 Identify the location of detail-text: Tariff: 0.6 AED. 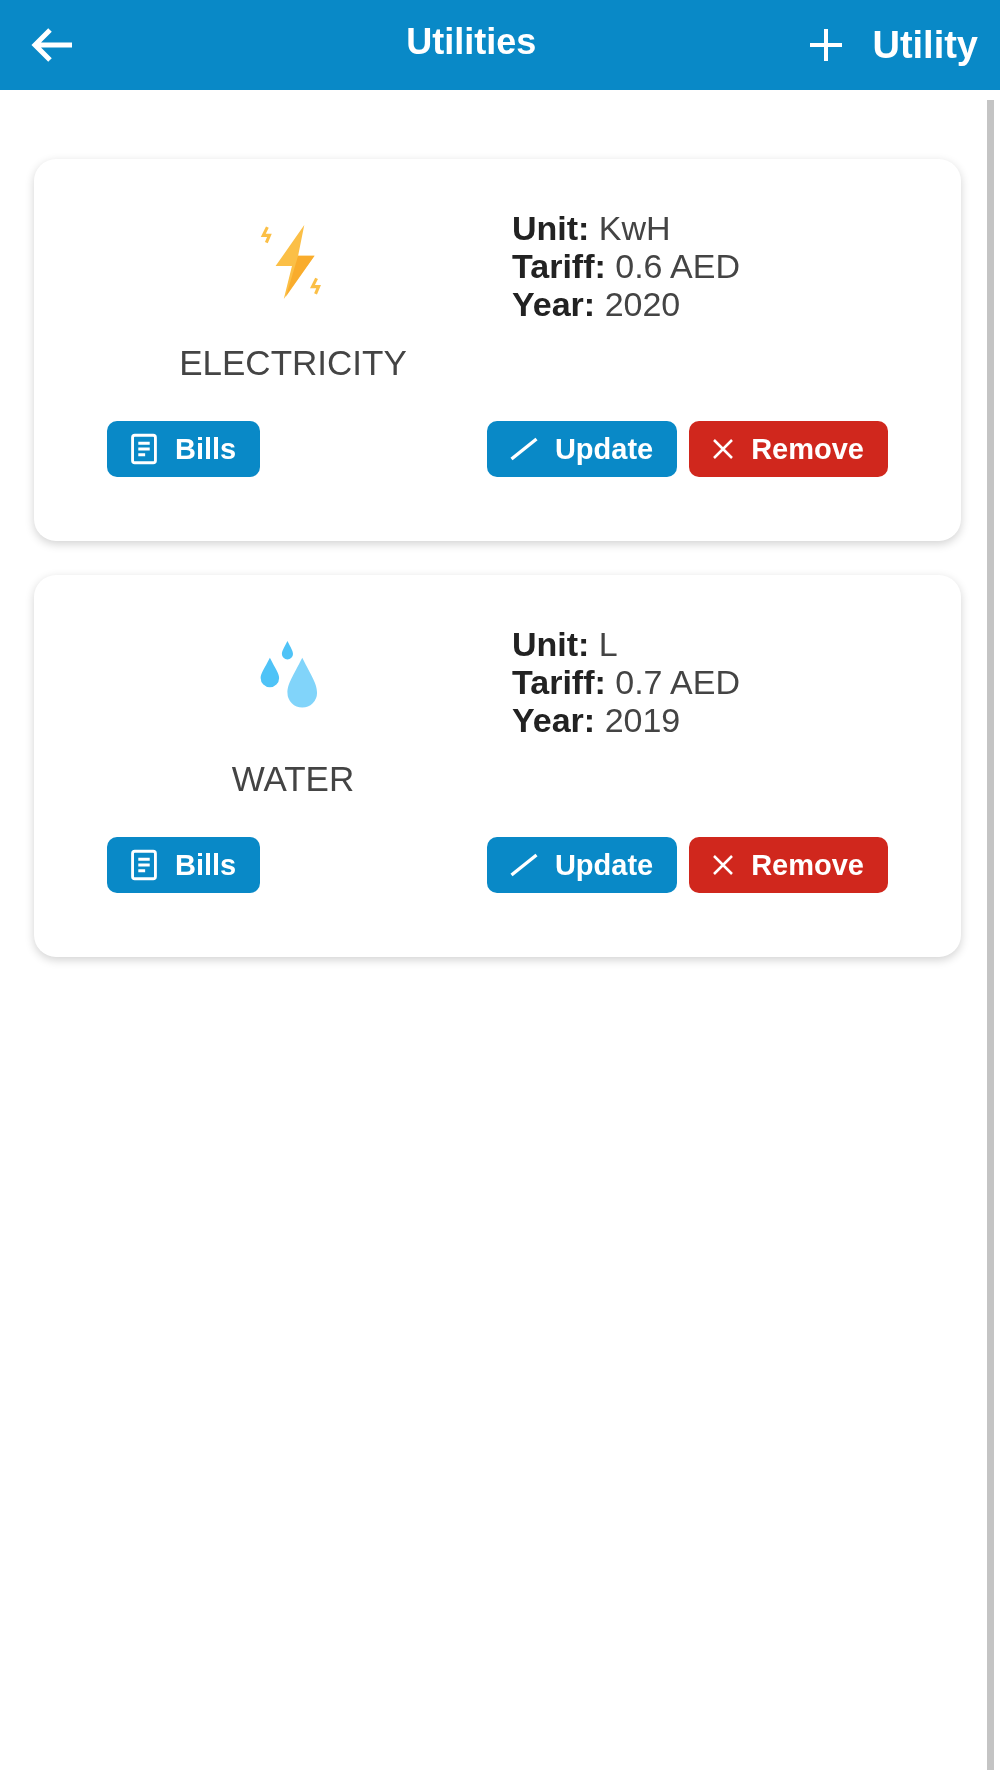
(626, 266).